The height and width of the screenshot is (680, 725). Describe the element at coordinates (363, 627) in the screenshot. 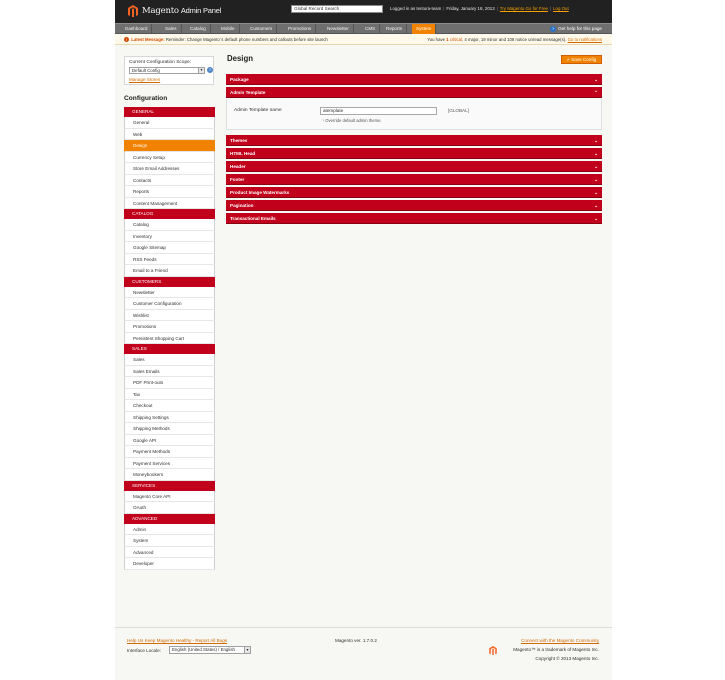

I see `footer-divider` at that location.